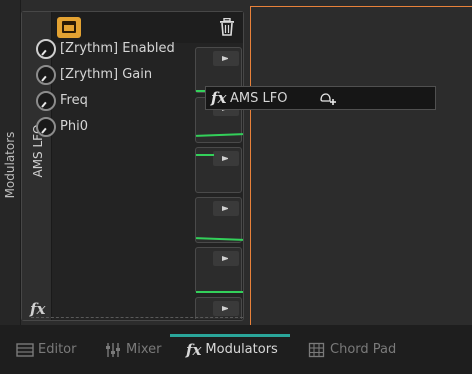  I want to click on window-icon, so click(69, 27).